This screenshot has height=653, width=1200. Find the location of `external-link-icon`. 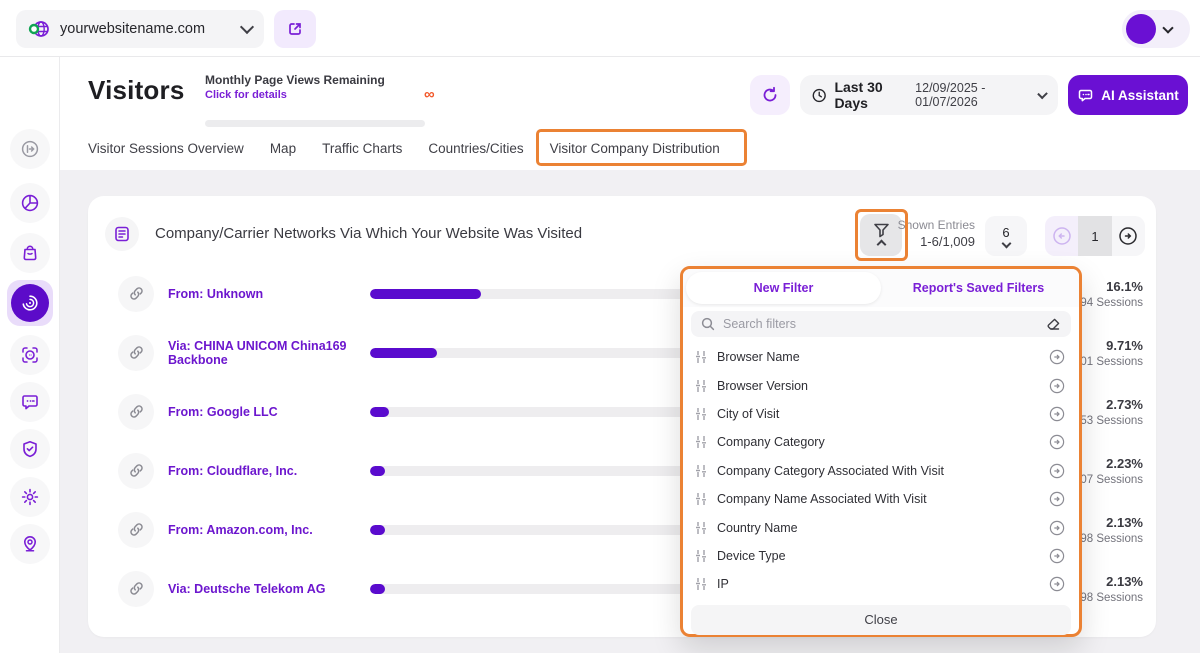

external-link-icon is located at coordinates (295, 29).